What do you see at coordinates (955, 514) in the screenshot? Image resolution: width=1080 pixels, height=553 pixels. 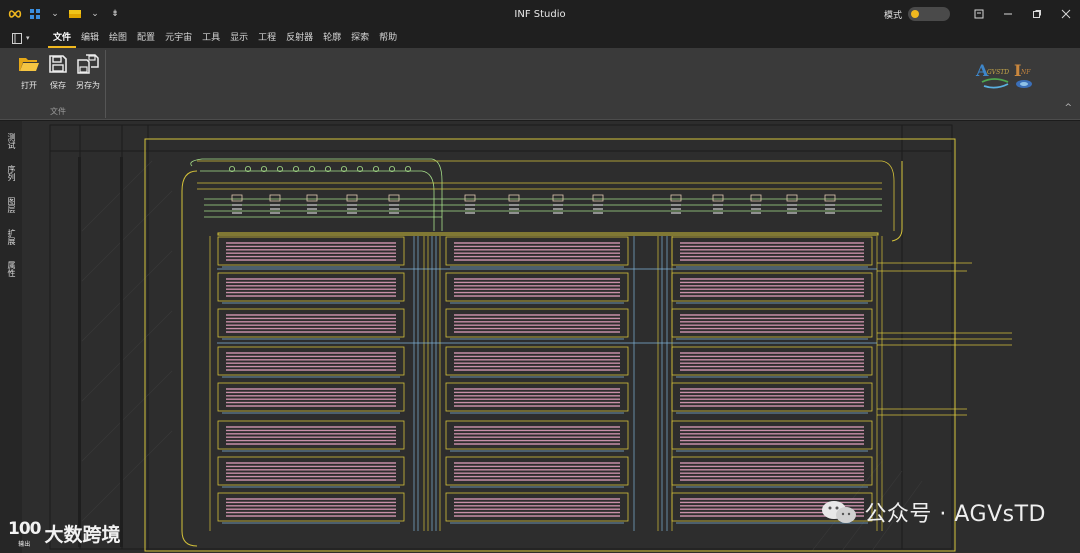 I see `wechat-account-text: 公众号 · AGVsTD` at bounding box center [955, 514].